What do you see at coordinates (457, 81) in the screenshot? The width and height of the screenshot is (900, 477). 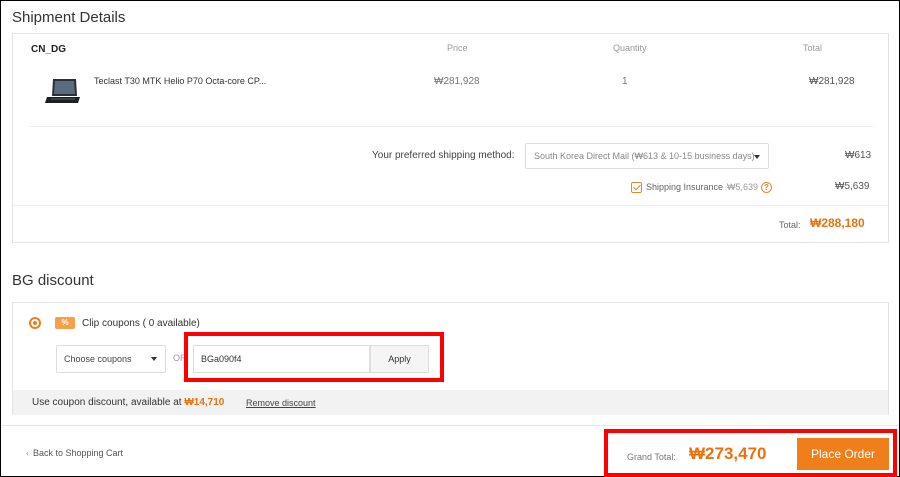 I see `product-price: ₩281,928` at bounding box center [457, 81].